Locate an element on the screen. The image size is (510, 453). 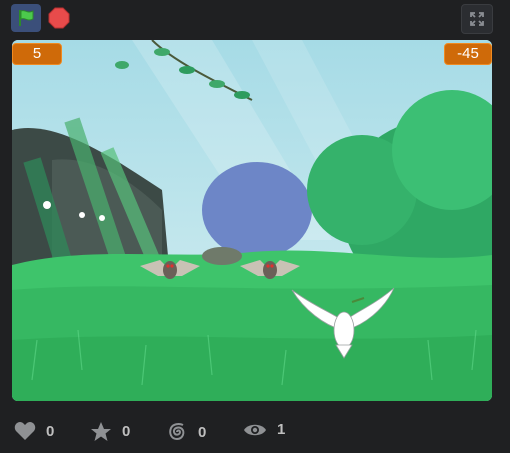
favorites-stat: 0 is located at coordinates (110, 431).